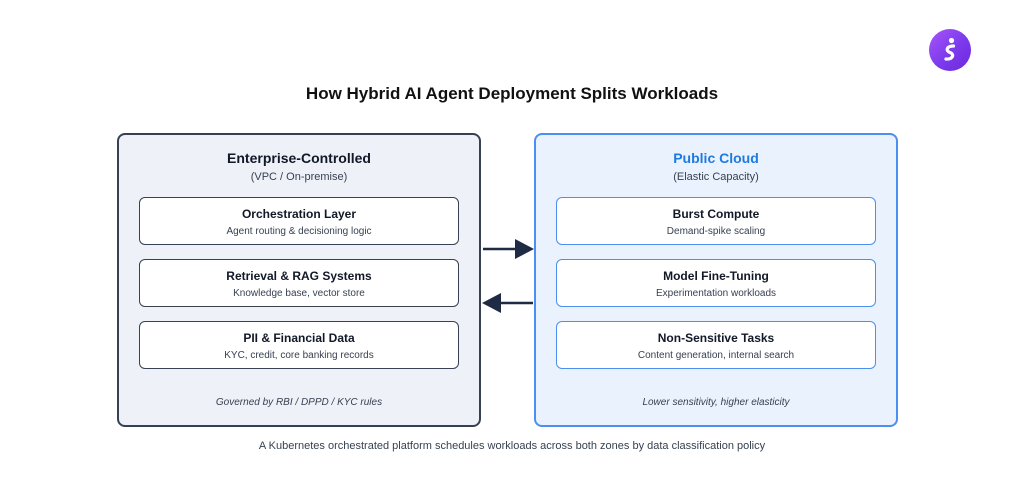 The height and width of the screenshot is (503, 1024). What do you see at coordinates (716, 293) in the screenshot?
I see `card-subtitle: Experimentation workloads` at bounding box center [716, 293].